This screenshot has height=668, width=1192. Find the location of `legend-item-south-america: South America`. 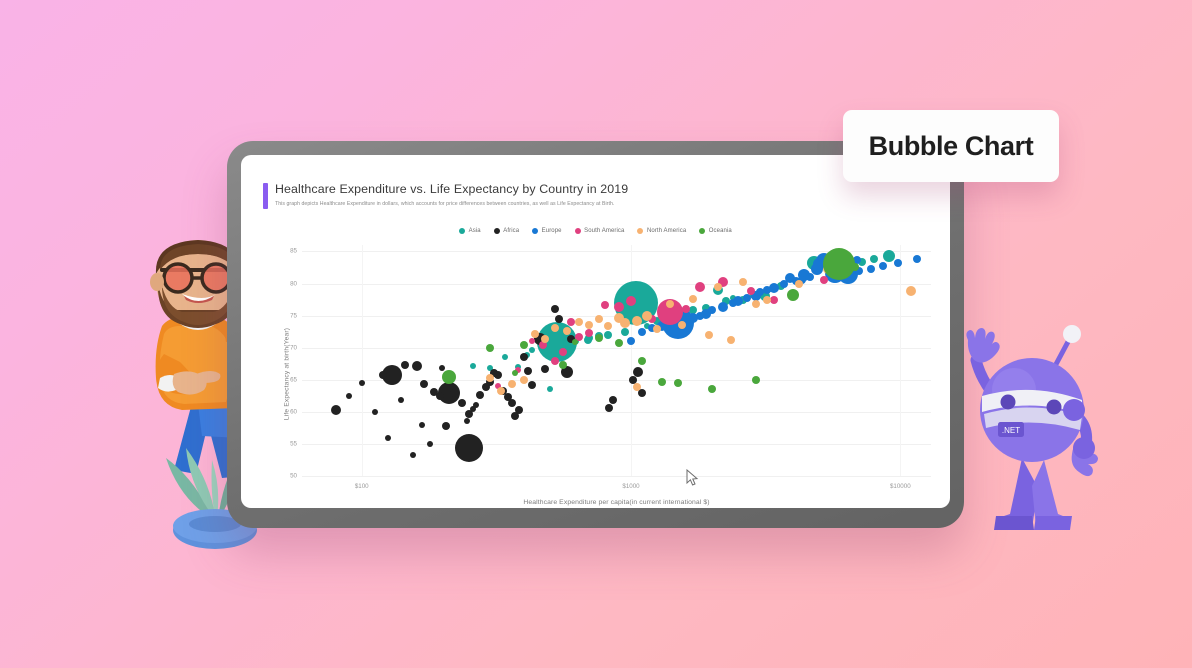

legend-item-south-america: South America is located at coordinates (599, 231).